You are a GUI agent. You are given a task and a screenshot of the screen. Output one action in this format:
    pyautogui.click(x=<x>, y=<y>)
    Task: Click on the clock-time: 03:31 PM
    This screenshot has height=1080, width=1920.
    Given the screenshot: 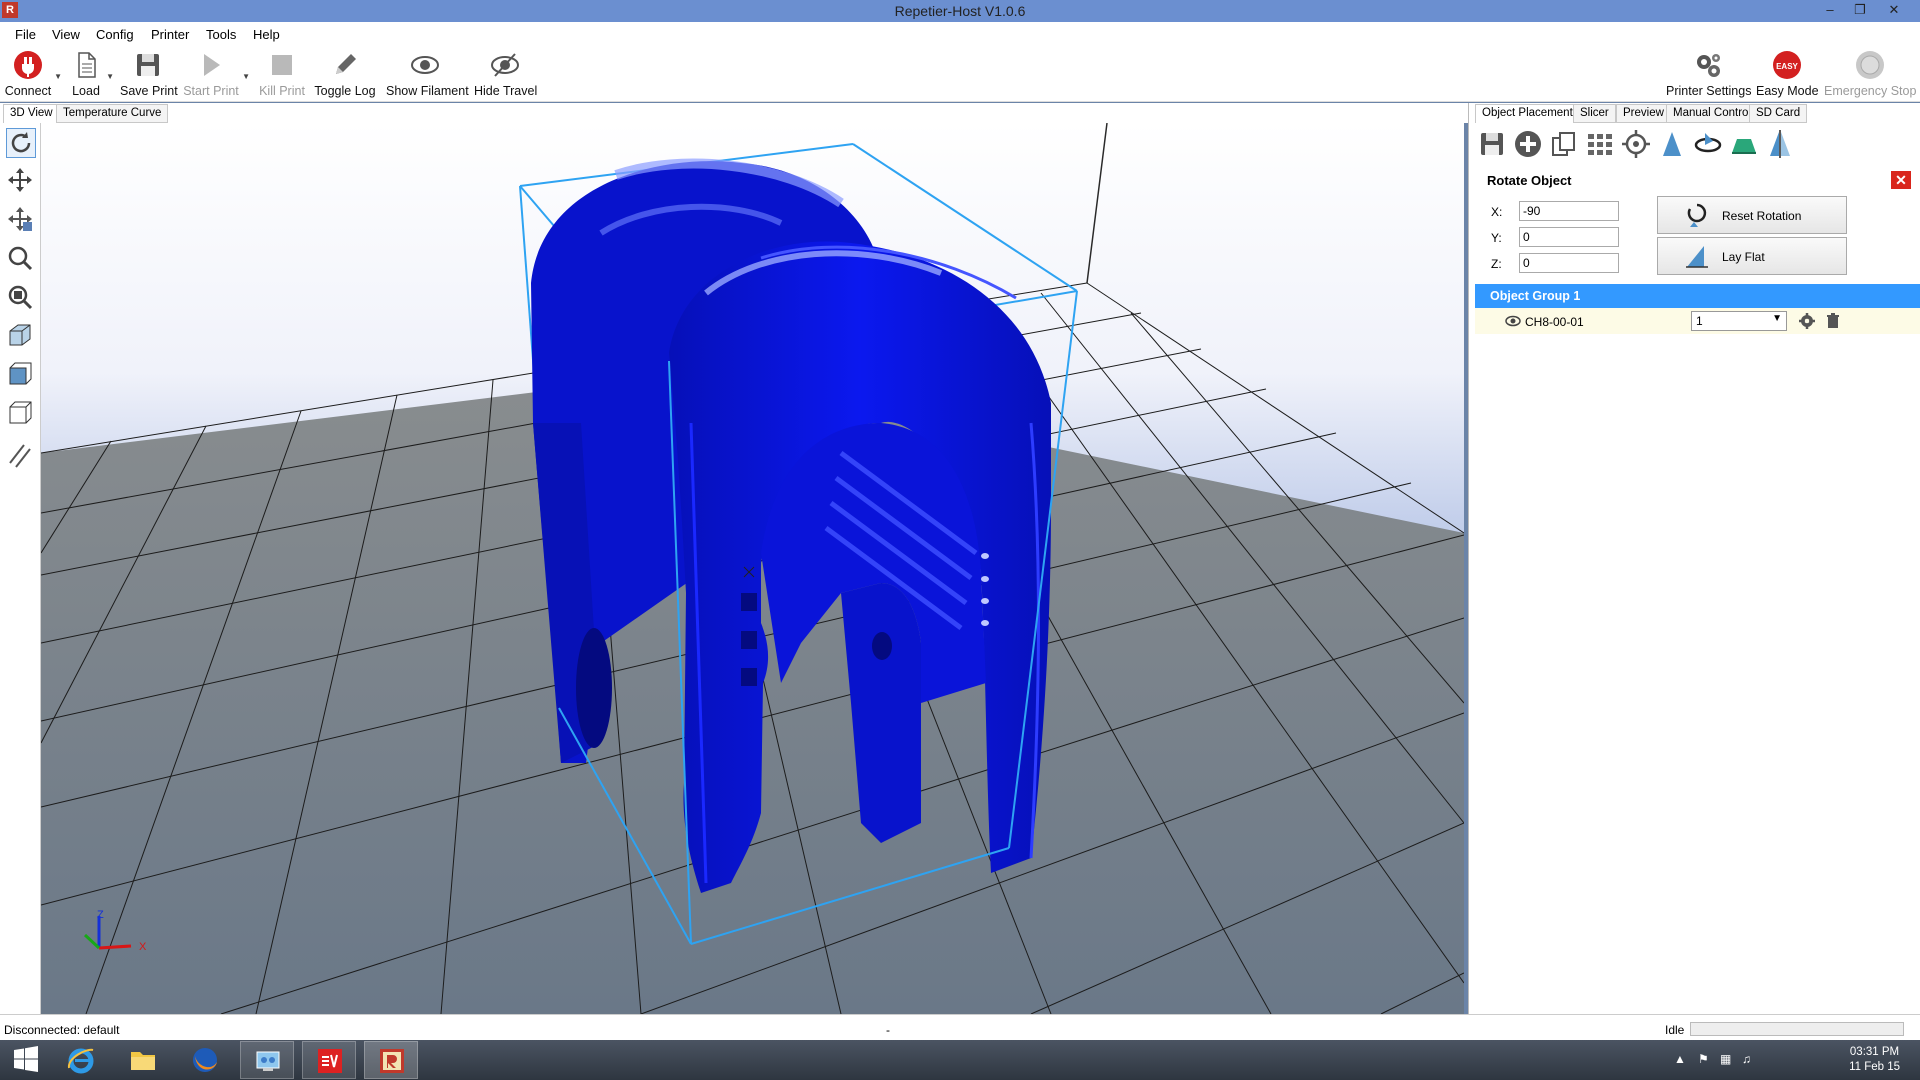 What is the action you would take?
    pyautogui.click(x=1874, y=1052)
    